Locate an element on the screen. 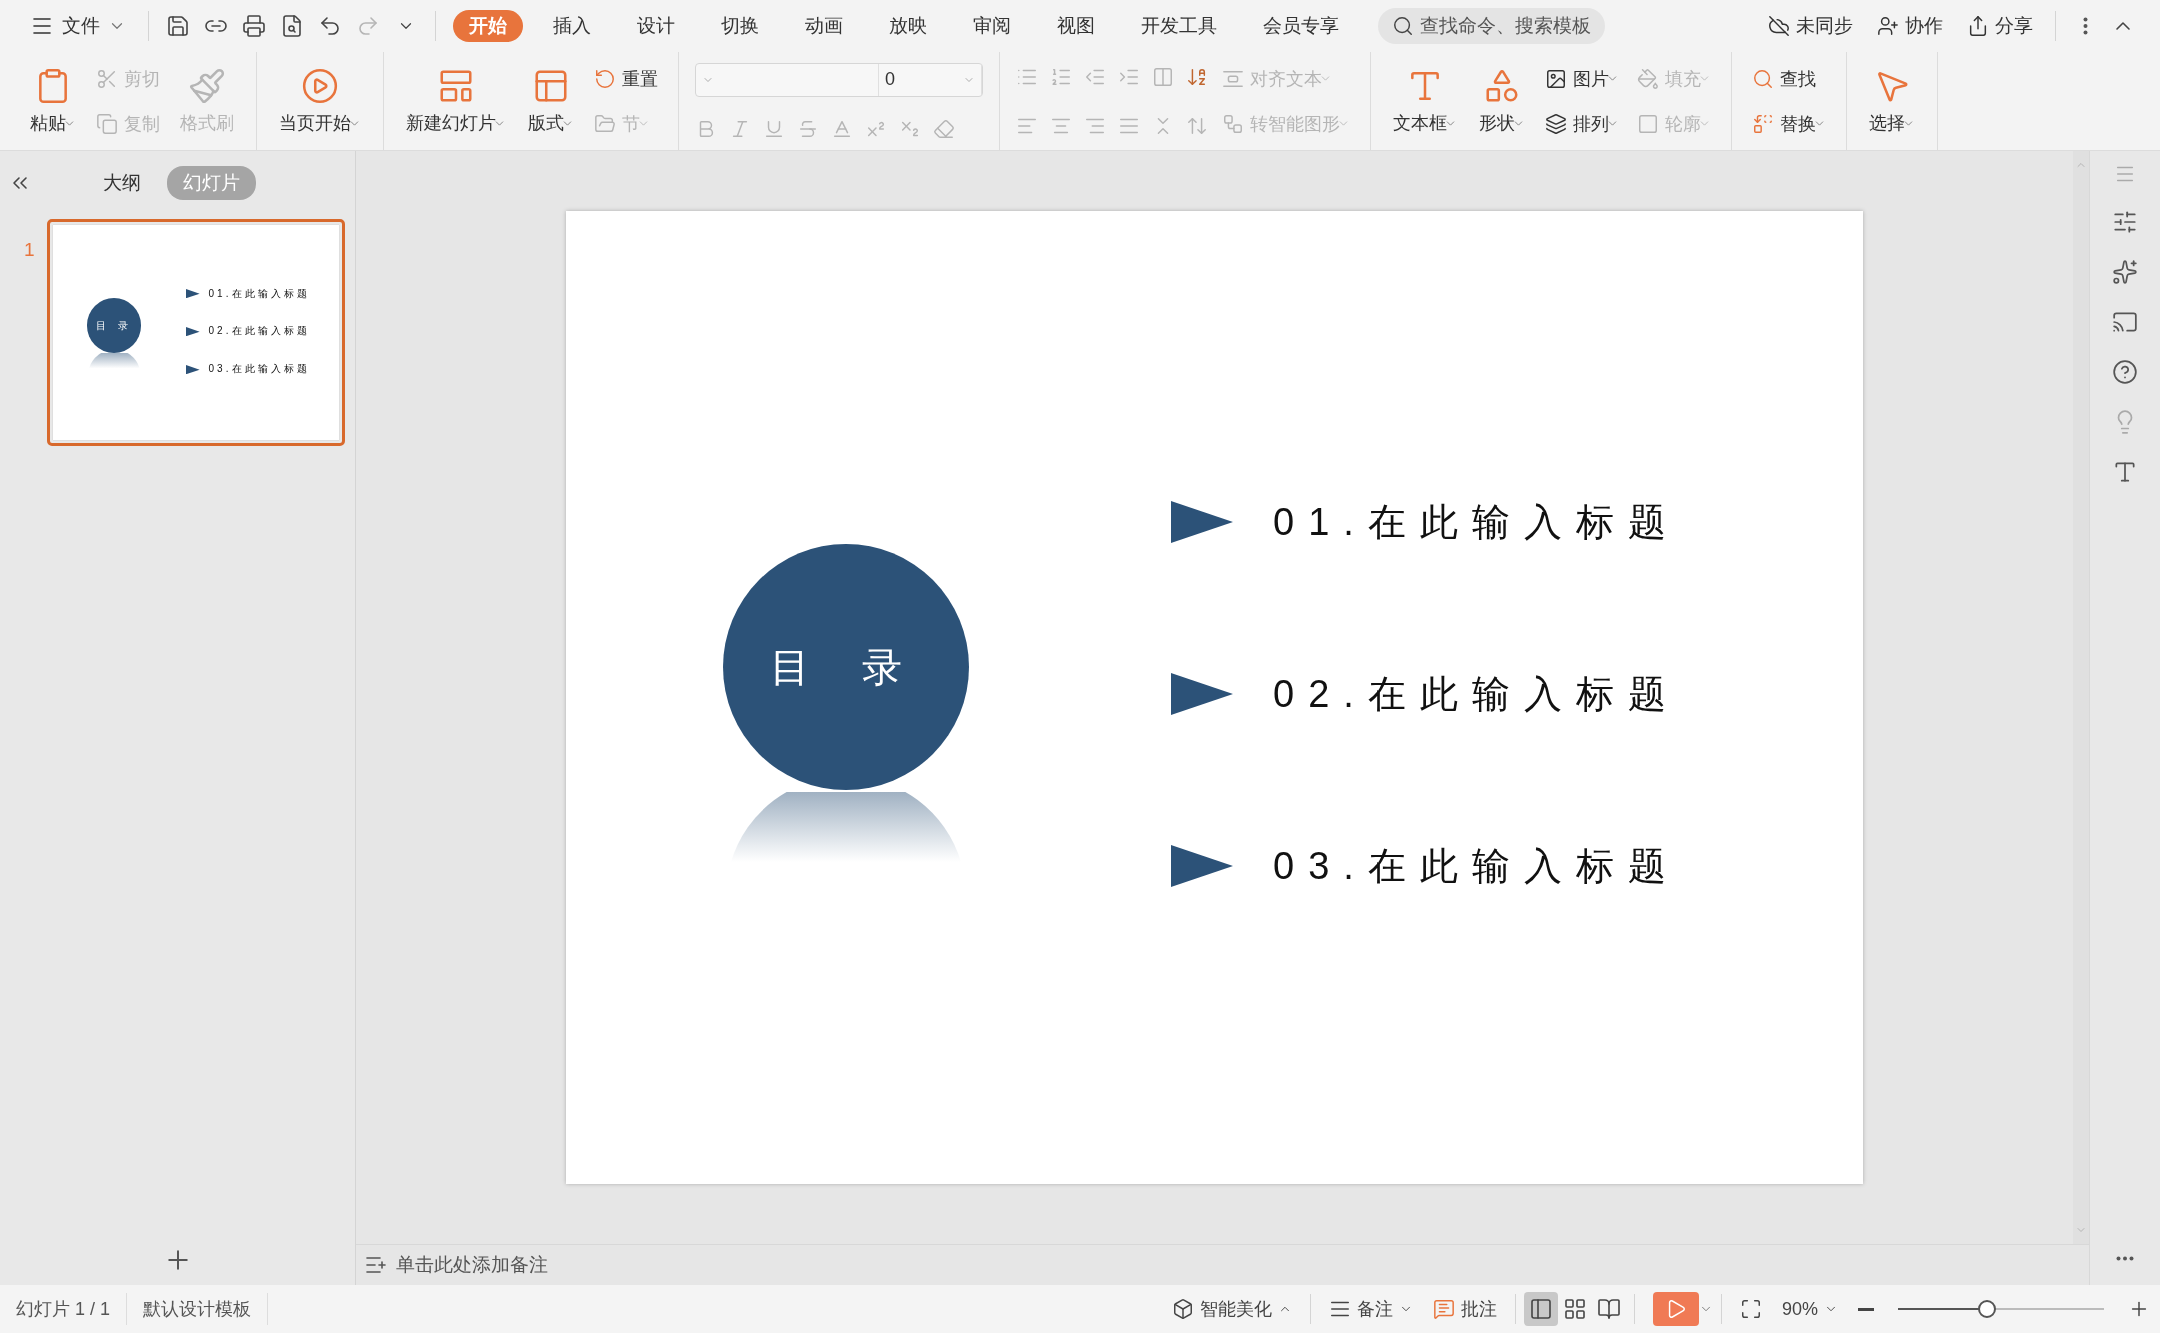 The width and height of the screenshot is (2160, 1333). play-button is located at coordinates (1675, 1309).